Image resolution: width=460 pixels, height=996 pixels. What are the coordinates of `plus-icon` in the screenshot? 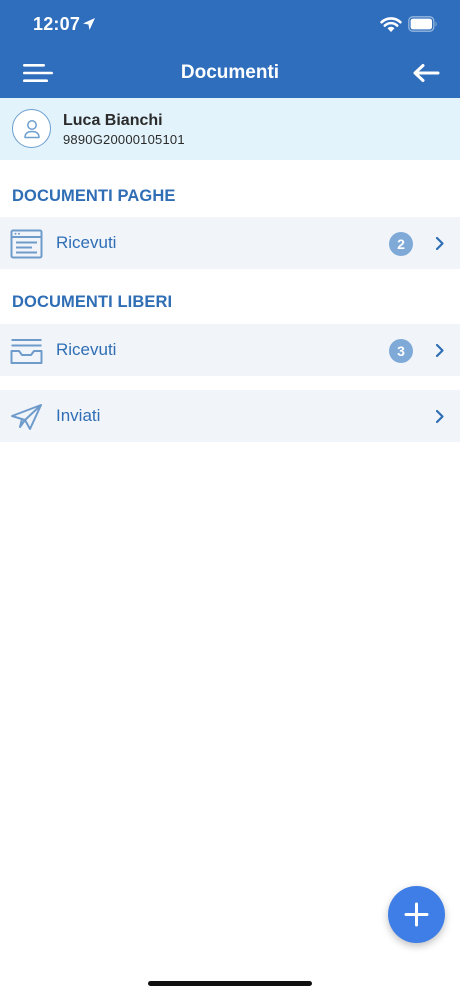 It's located at (416, 914).